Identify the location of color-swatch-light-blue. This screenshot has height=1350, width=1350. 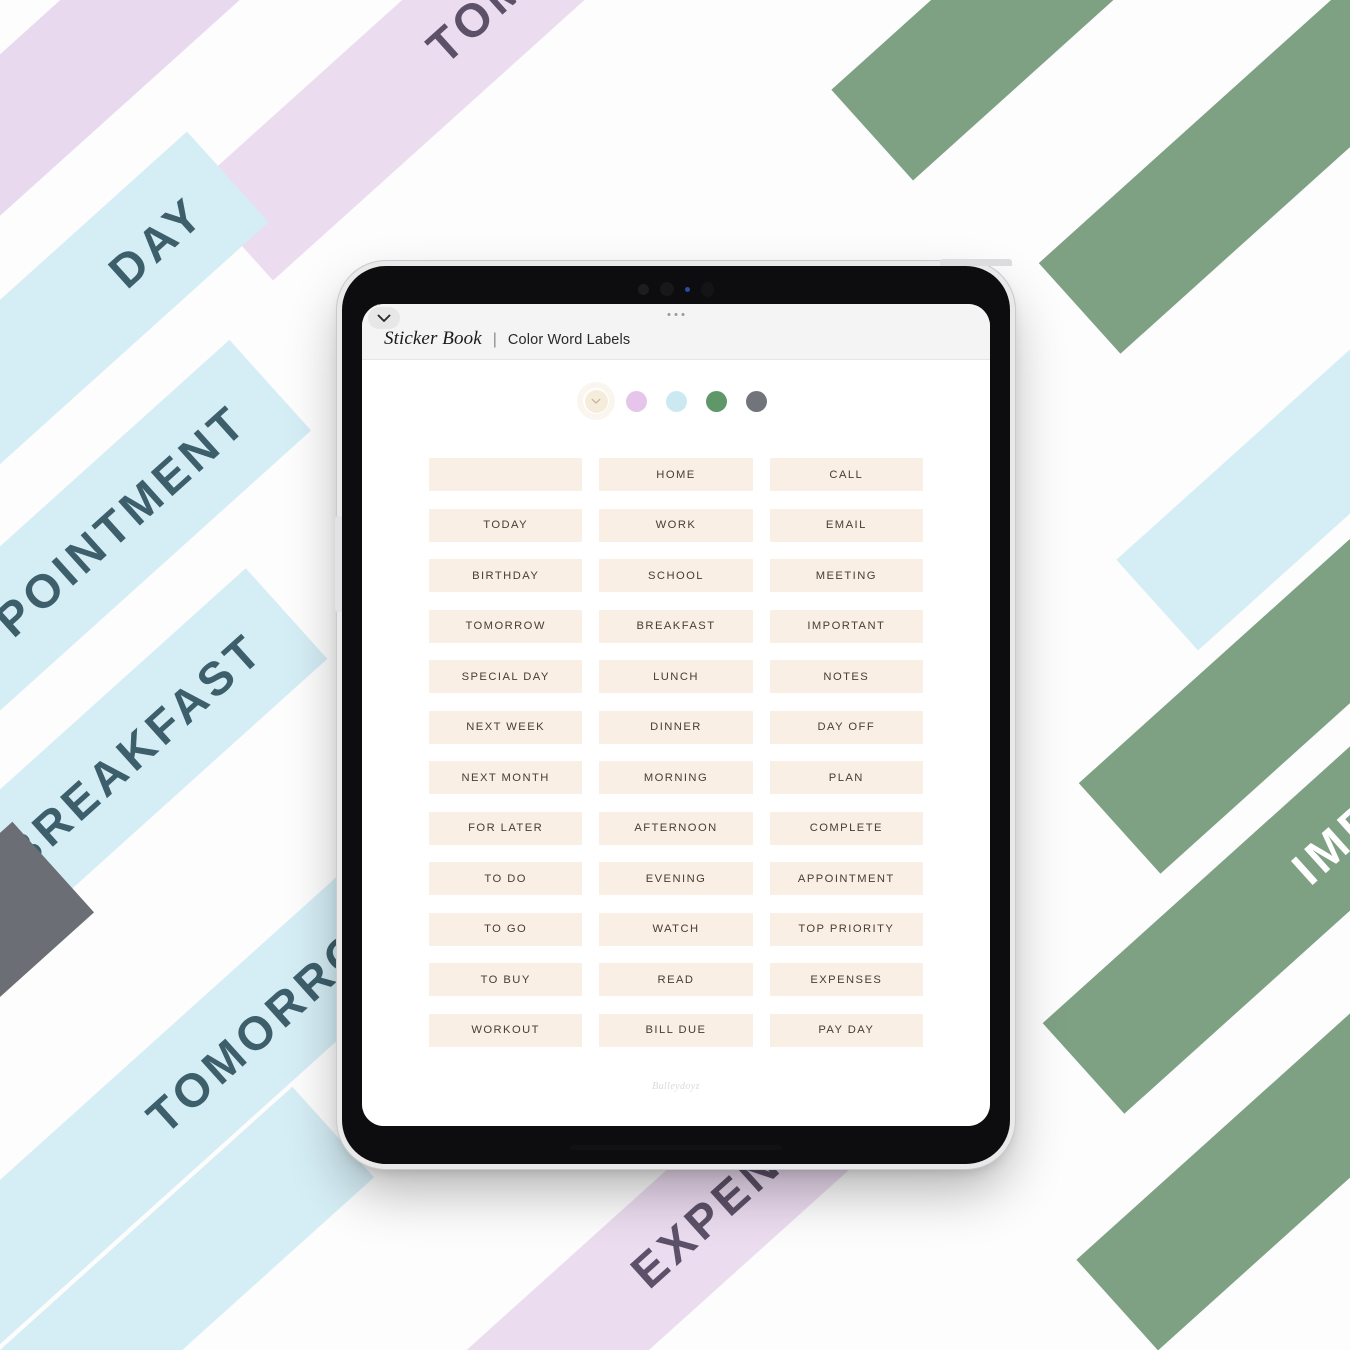
(676, 401).